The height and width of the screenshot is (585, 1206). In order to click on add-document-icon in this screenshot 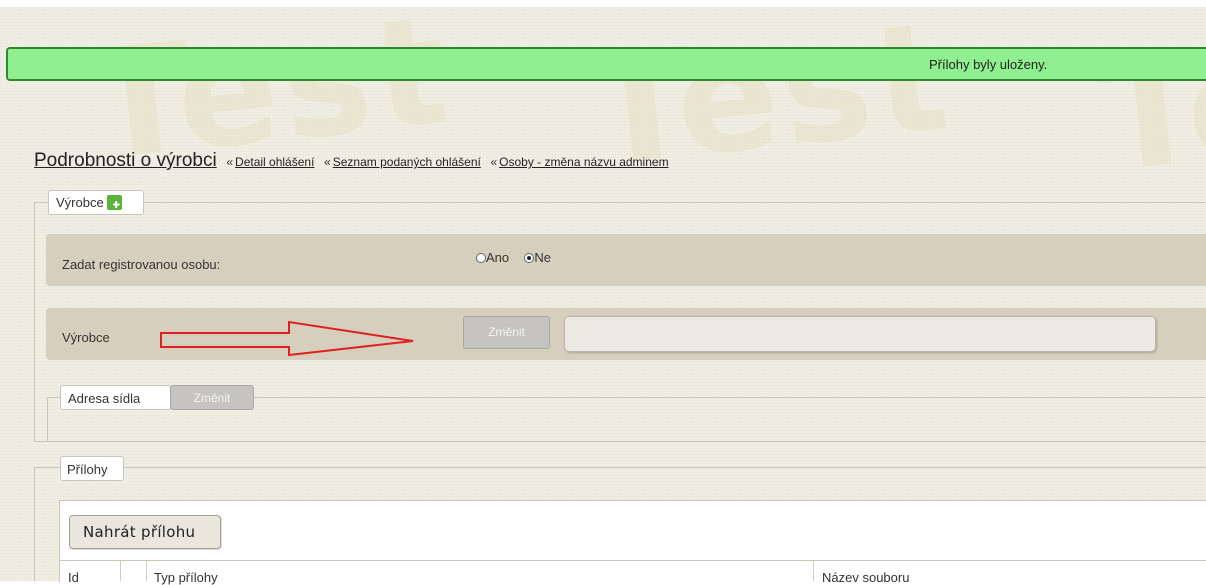, I will do `click(114, 202)`.